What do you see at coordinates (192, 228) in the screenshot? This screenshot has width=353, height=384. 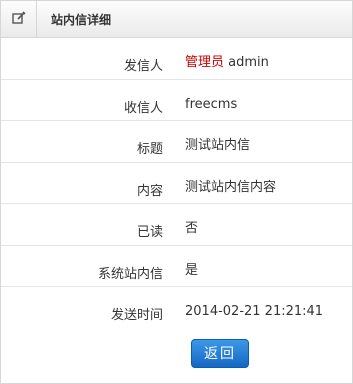 I see `read-value: 否` at bounding box center [192, 228].